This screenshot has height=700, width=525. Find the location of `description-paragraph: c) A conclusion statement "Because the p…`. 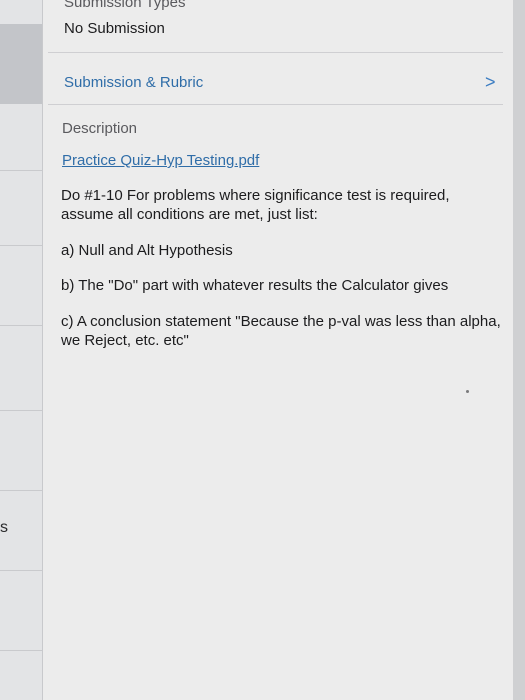

description-paragraph: c) A conclusion statement "Because the p… is located at coordinates (281, 331).